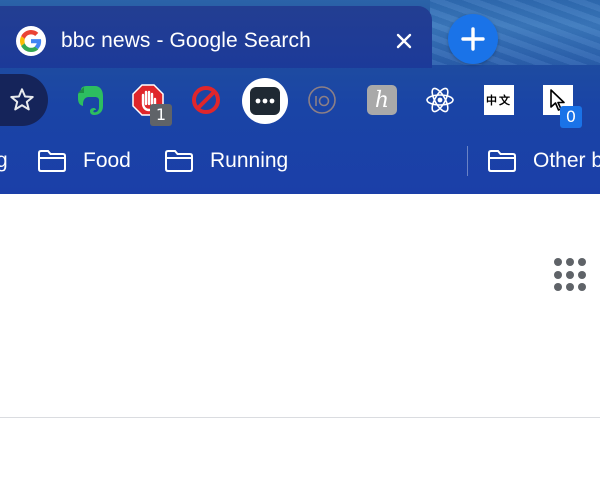 The height and width of the screenshot is (487, 600). I want to click on bookmark-folder-running: Running, so click(226, 161).